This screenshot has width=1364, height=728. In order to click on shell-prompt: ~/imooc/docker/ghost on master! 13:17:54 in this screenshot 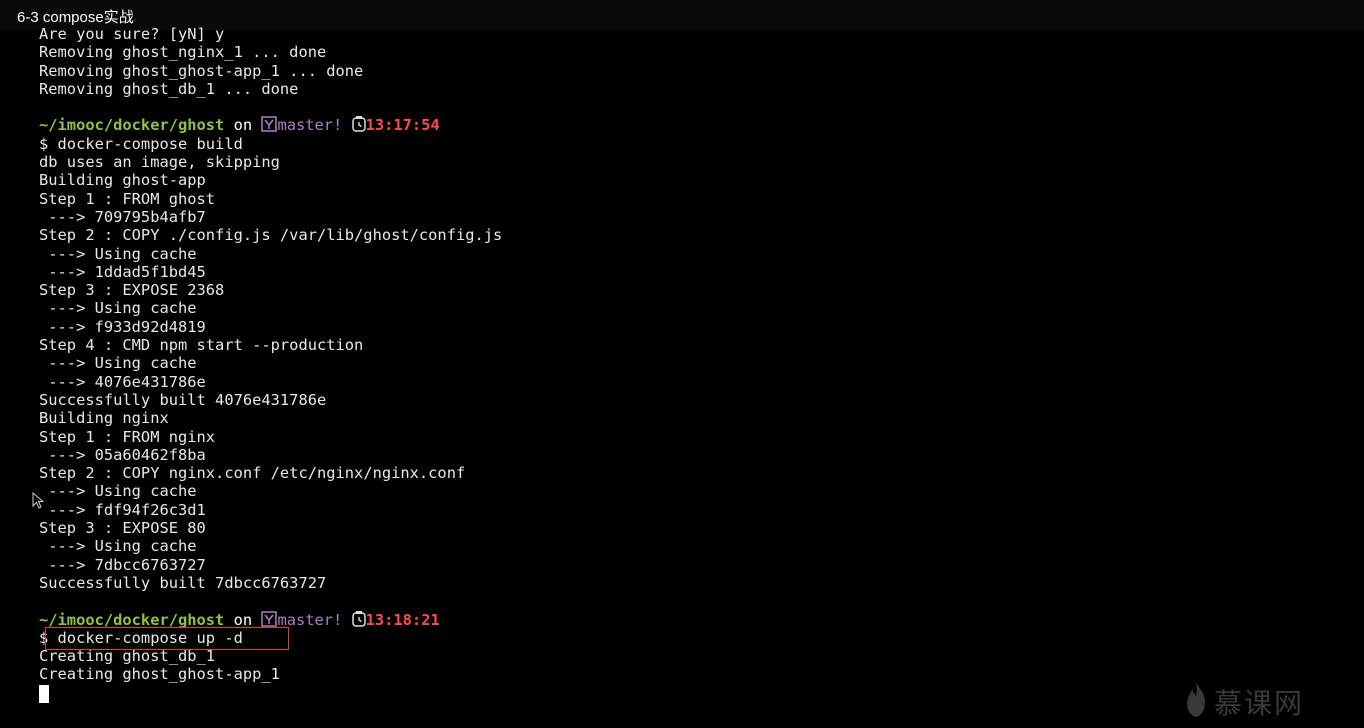, I will do `click(689, 125)`.